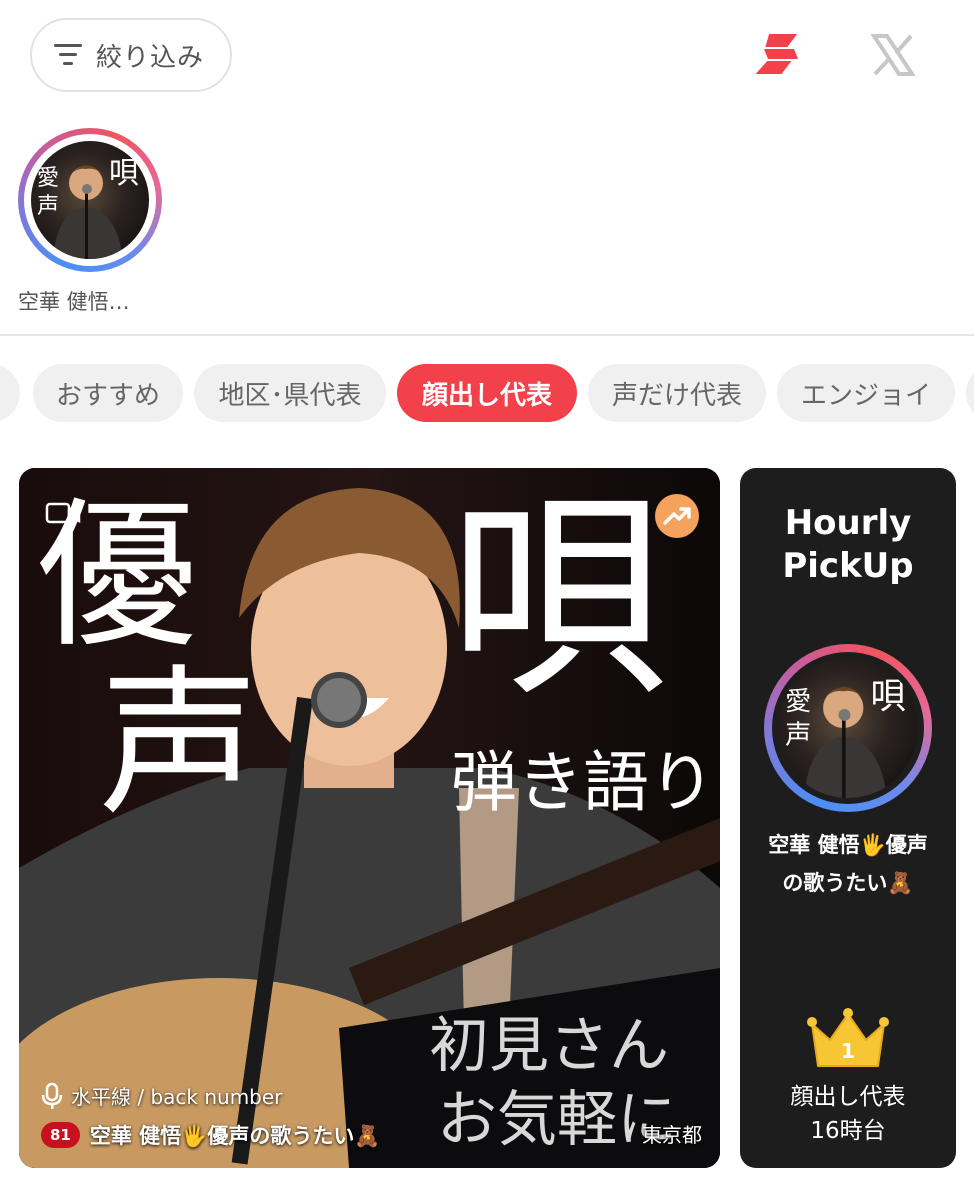 This screenshot has height=1199, width=974. I want to click on x-logo-icon, so click(893, 55).